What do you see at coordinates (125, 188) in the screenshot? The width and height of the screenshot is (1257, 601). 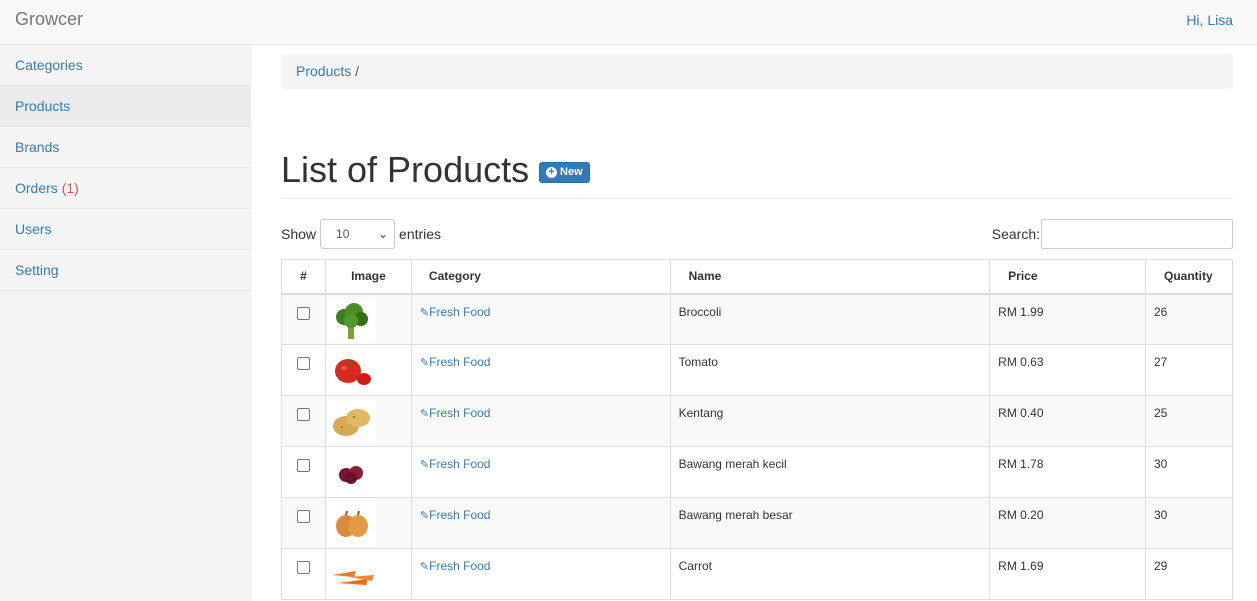 I see `sidebar-item-orders: Orders (1)` at bounding box center [125, 188].